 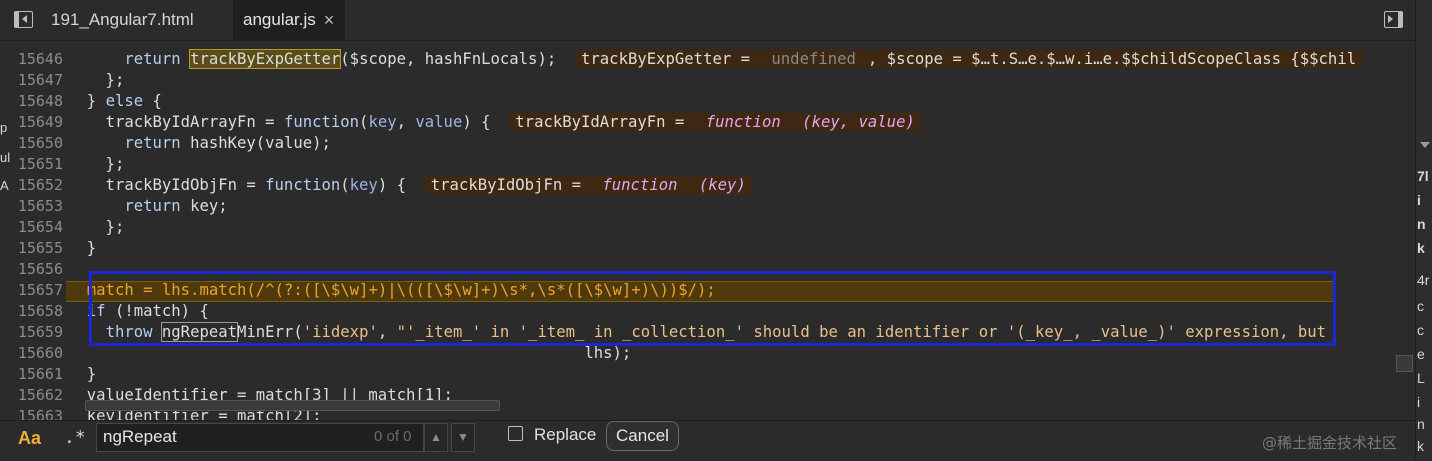 I want to click on code-token: key;, so click(x=204, y=206).